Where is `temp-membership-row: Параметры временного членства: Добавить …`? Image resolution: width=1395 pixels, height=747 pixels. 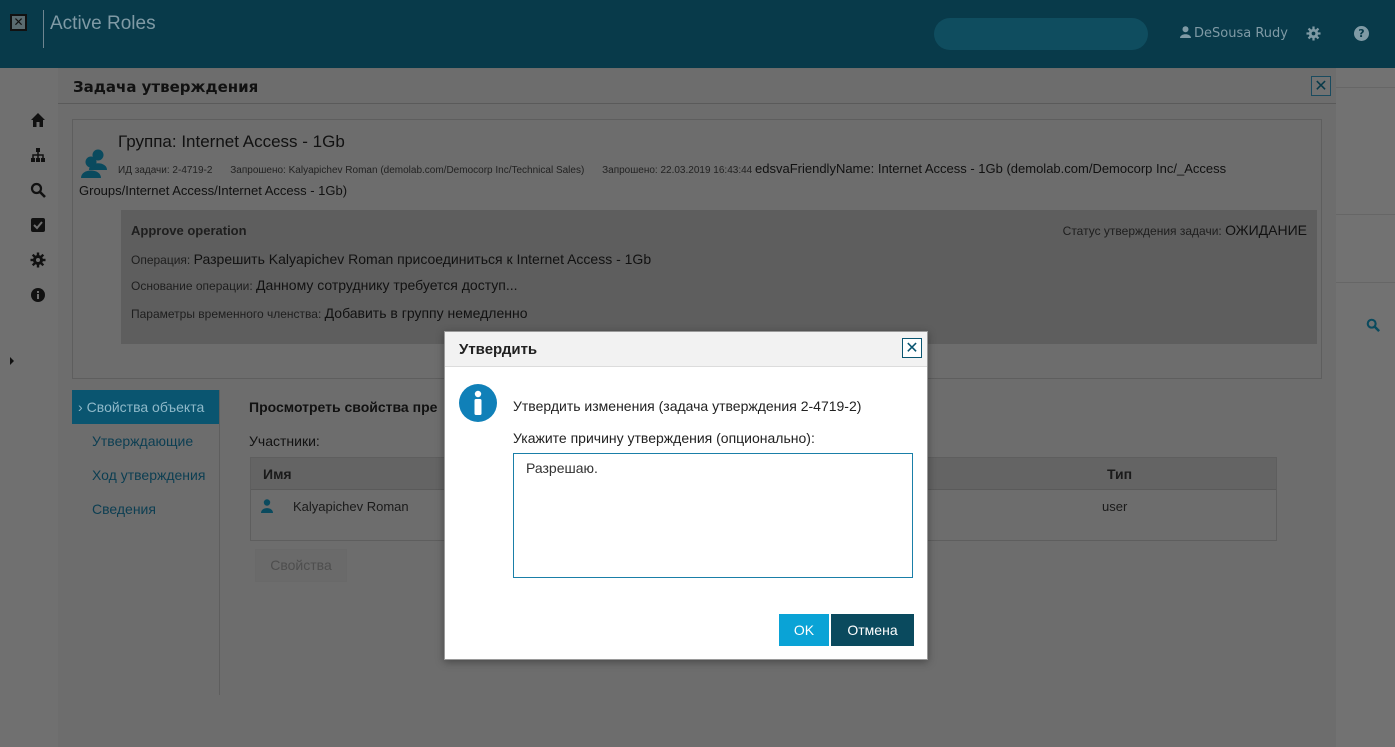 temp-membership-row: Параметры временного членства: Добавить … is located at coordinates (329, 313).